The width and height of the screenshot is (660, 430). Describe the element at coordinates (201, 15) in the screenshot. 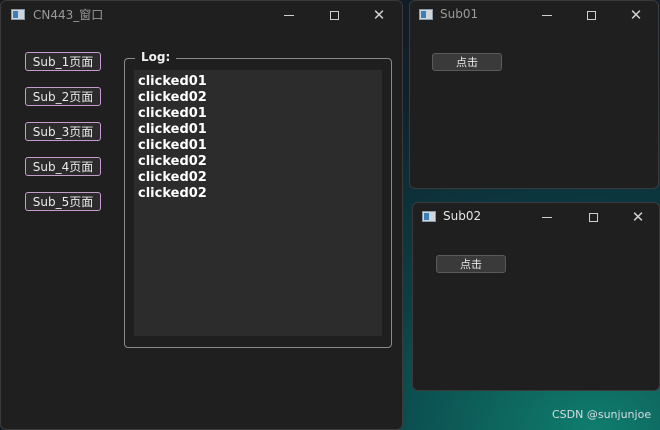

I see `main-titlebar: CN443_窗口 ✕` at that location.